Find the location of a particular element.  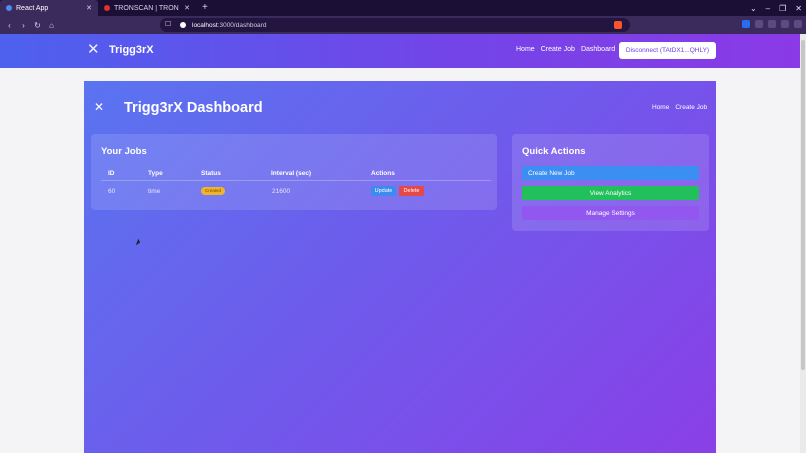

back-icon: ‹ is located at coordinates (9, 25).